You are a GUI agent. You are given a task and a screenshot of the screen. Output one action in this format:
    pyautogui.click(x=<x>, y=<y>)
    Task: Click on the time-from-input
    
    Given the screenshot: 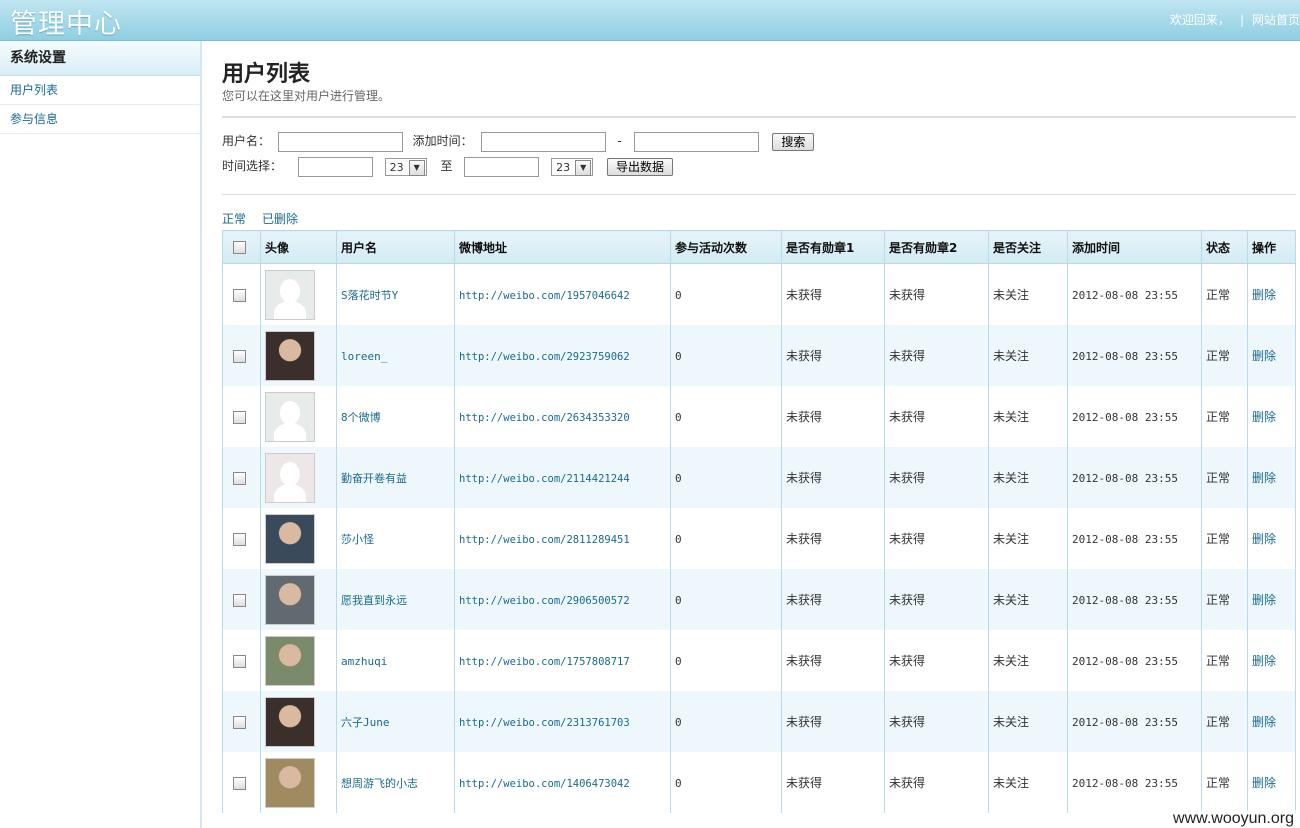 What is the action you would take?
    pyautogui.click(x=335, y=166)
    